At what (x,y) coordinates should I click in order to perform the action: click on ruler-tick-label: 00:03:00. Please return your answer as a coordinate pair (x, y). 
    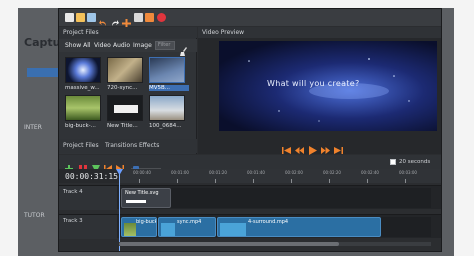
    Looking at the image, I should click on (408, 172).